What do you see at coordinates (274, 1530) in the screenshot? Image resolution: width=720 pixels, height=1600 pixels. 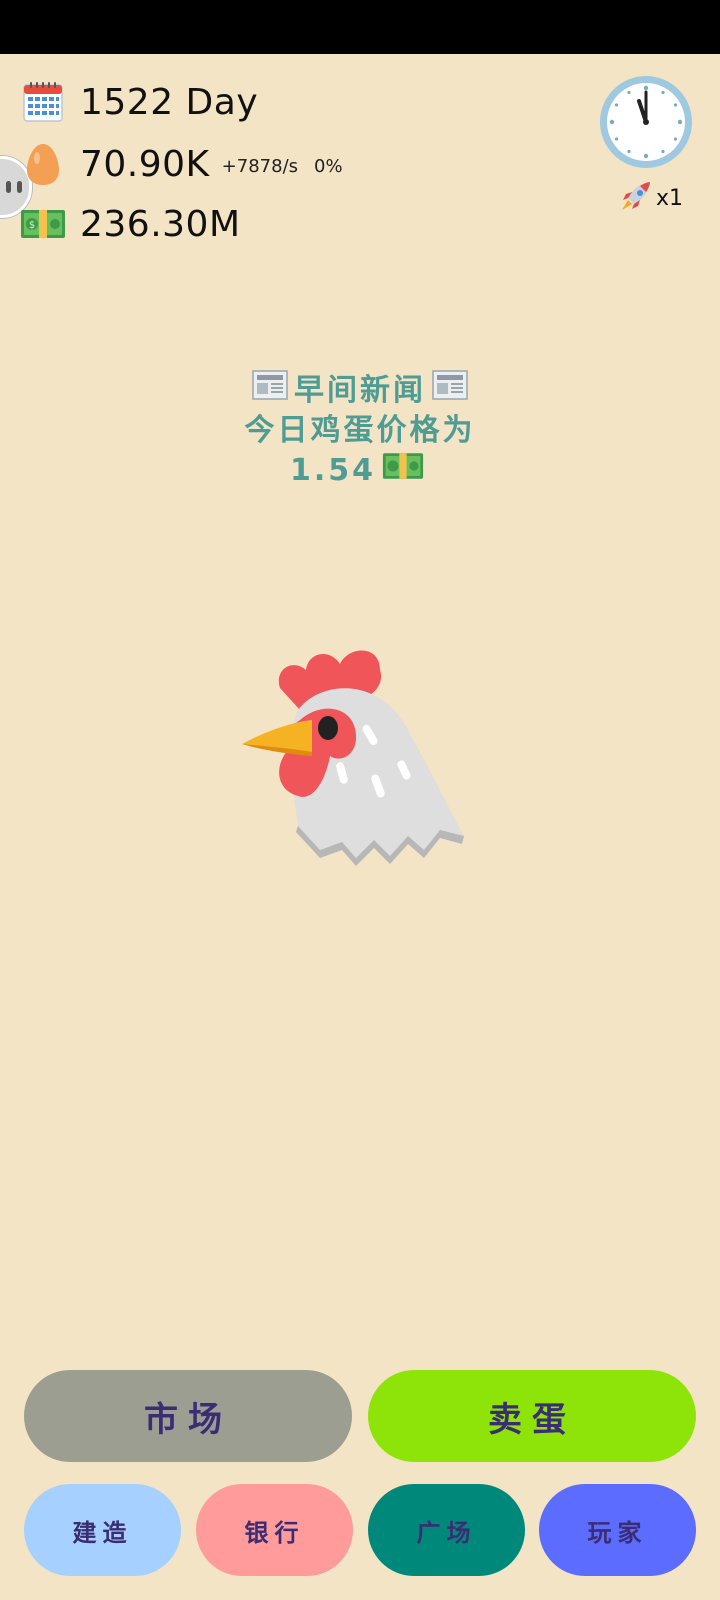 I see `bank-button: 银行` at bounding box center [274, 1530].